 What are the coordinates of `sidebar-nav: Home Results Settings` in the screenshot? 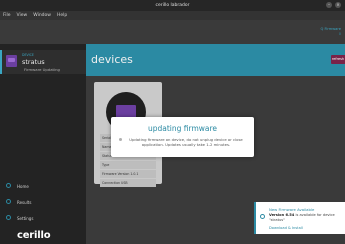 It's located at (43, 202).